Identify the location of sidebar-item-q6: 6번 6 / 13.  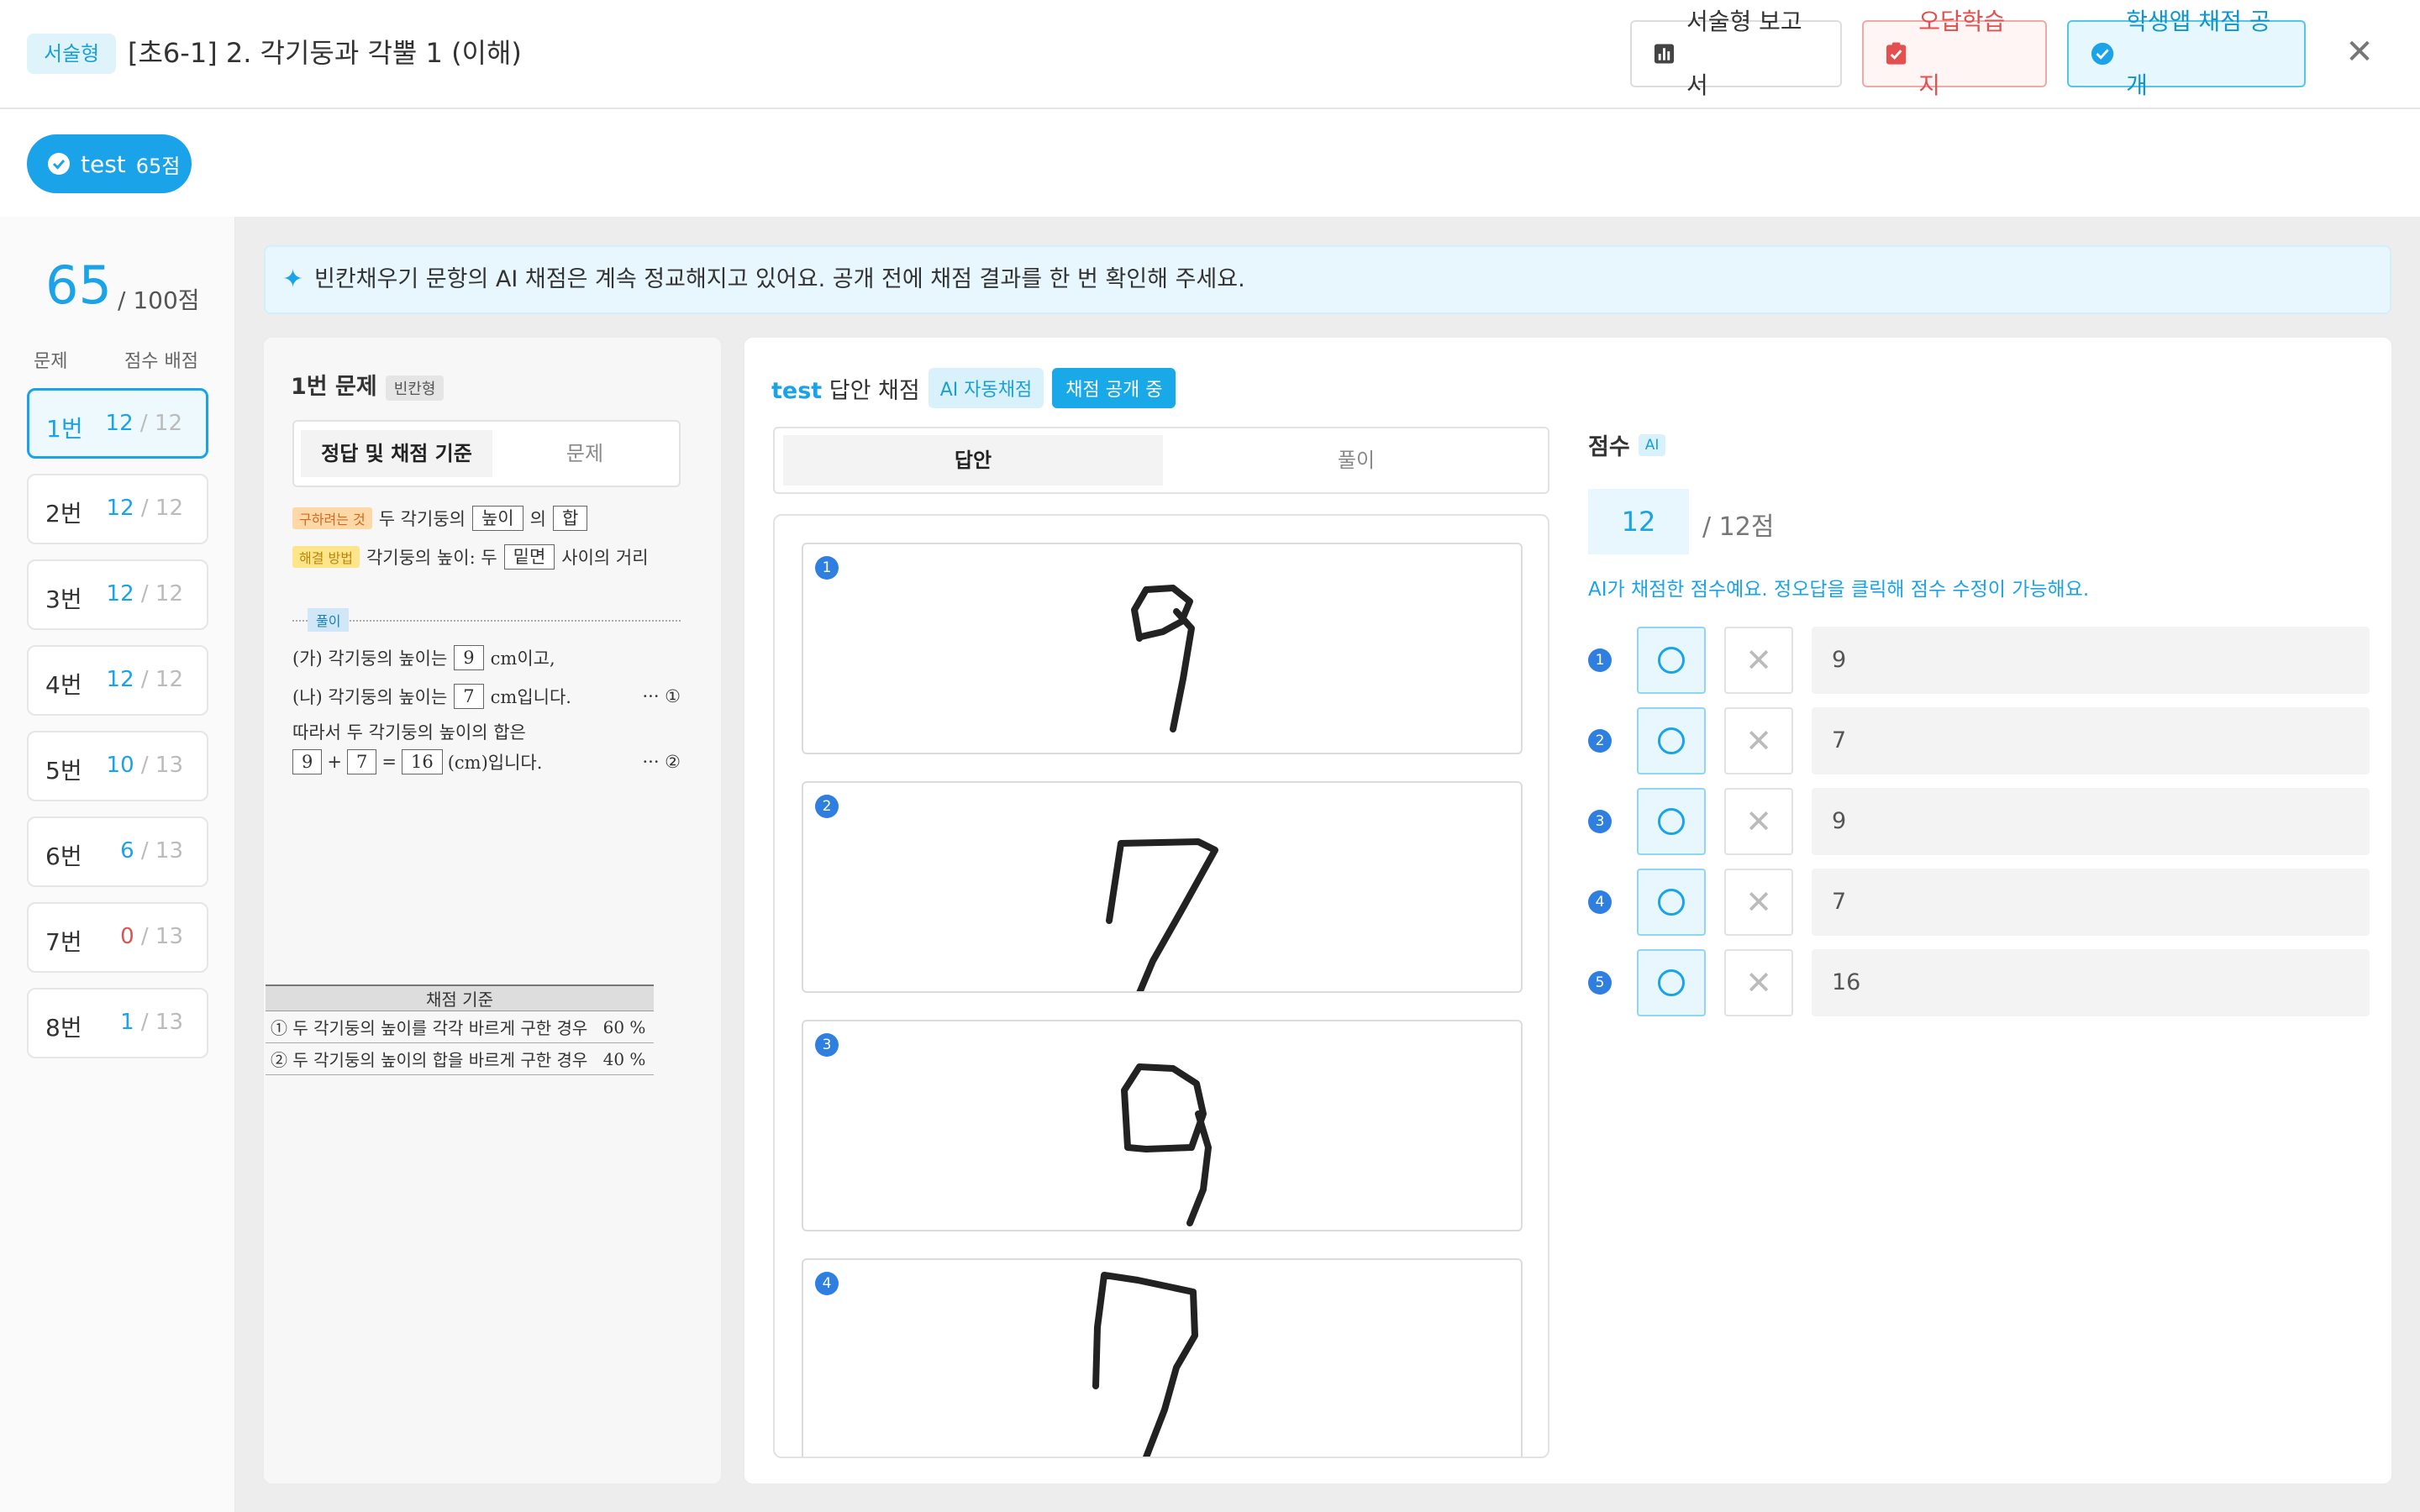
(117, 851).